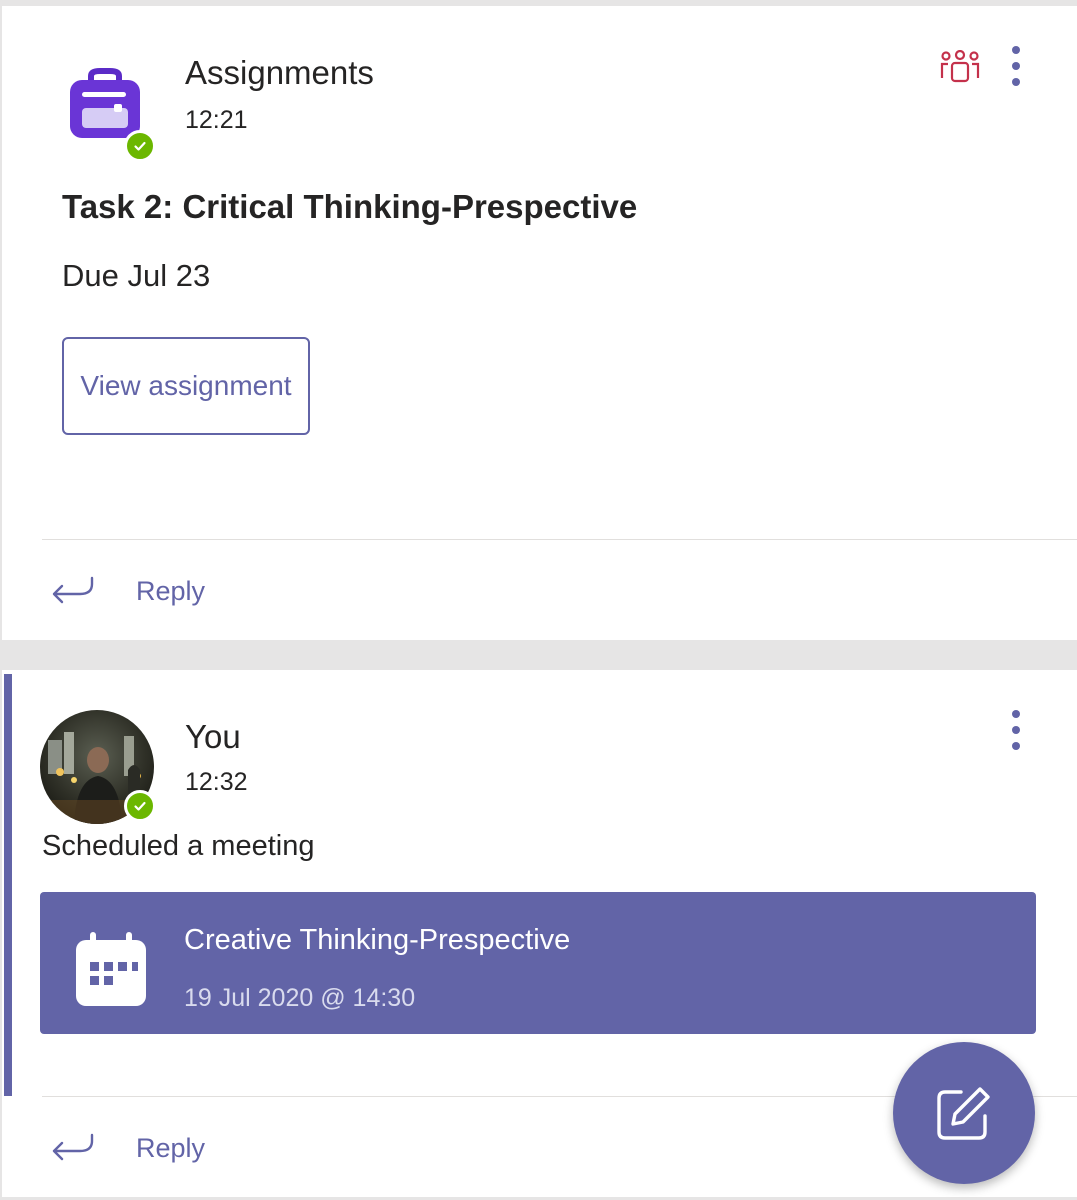 This screenshot has height=1200, width=1077. I want to click on post-author: Assignments, so click(279, 72).